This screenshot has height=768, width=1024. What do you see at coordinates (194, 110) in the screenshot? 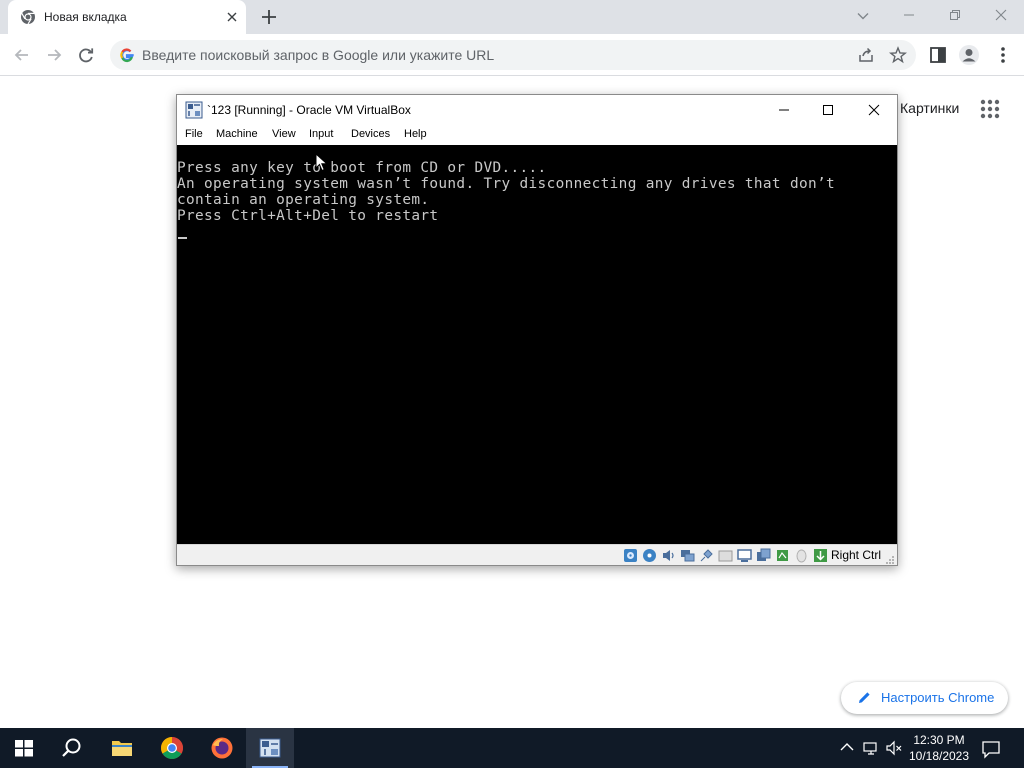
I see `virtualbox-app-icon` at bounding box center [194, 110].